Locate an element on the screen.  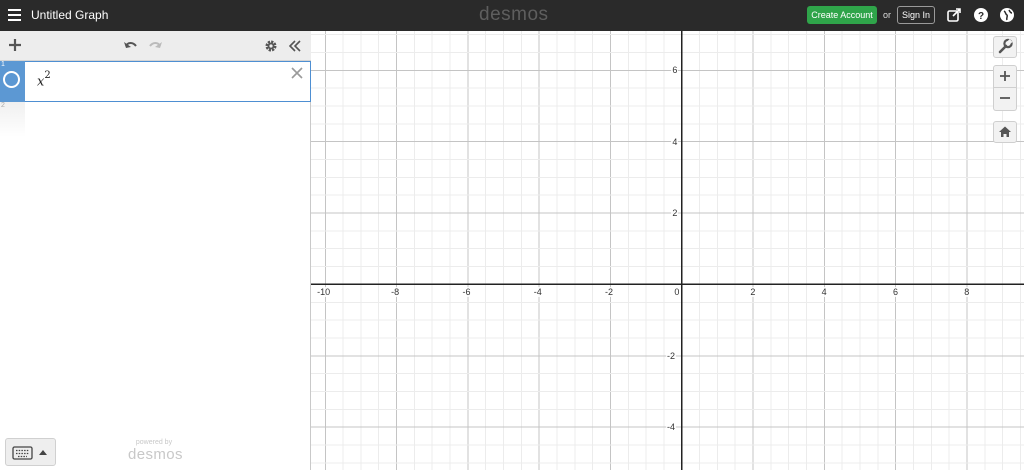
zoom-in-button is located at coordinates (1005, 76).